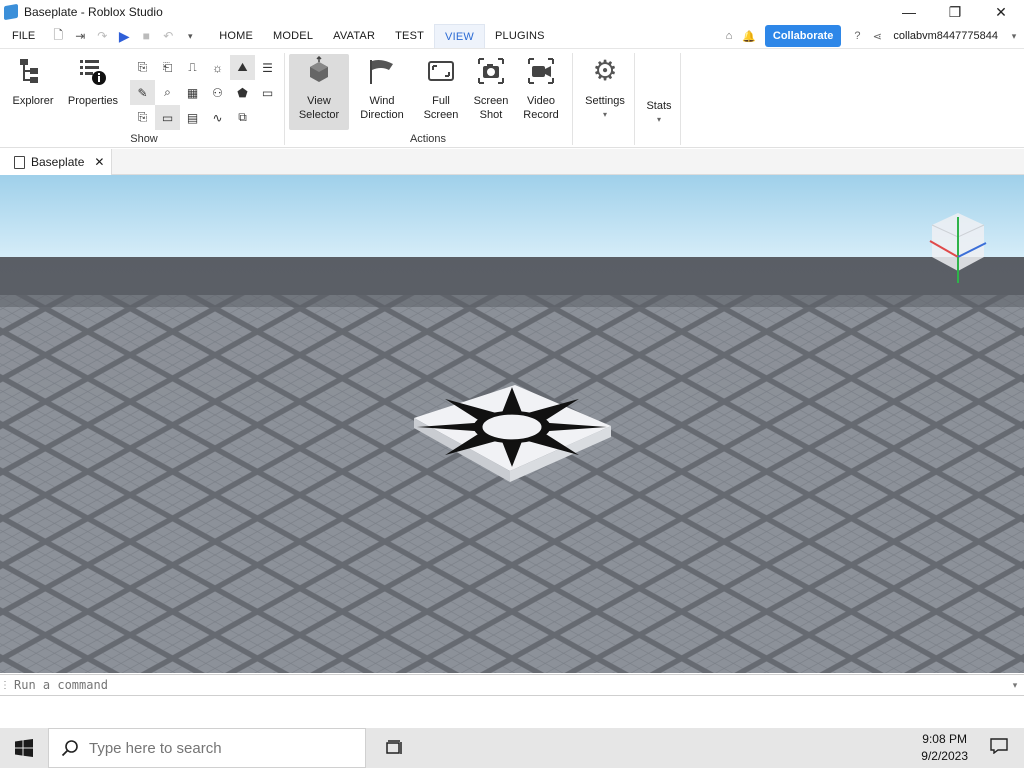  What do you see at coordinates (659, 92) in the screenshot?
I see `stats-button: Stats ▾` at bounding box center [659, 92].